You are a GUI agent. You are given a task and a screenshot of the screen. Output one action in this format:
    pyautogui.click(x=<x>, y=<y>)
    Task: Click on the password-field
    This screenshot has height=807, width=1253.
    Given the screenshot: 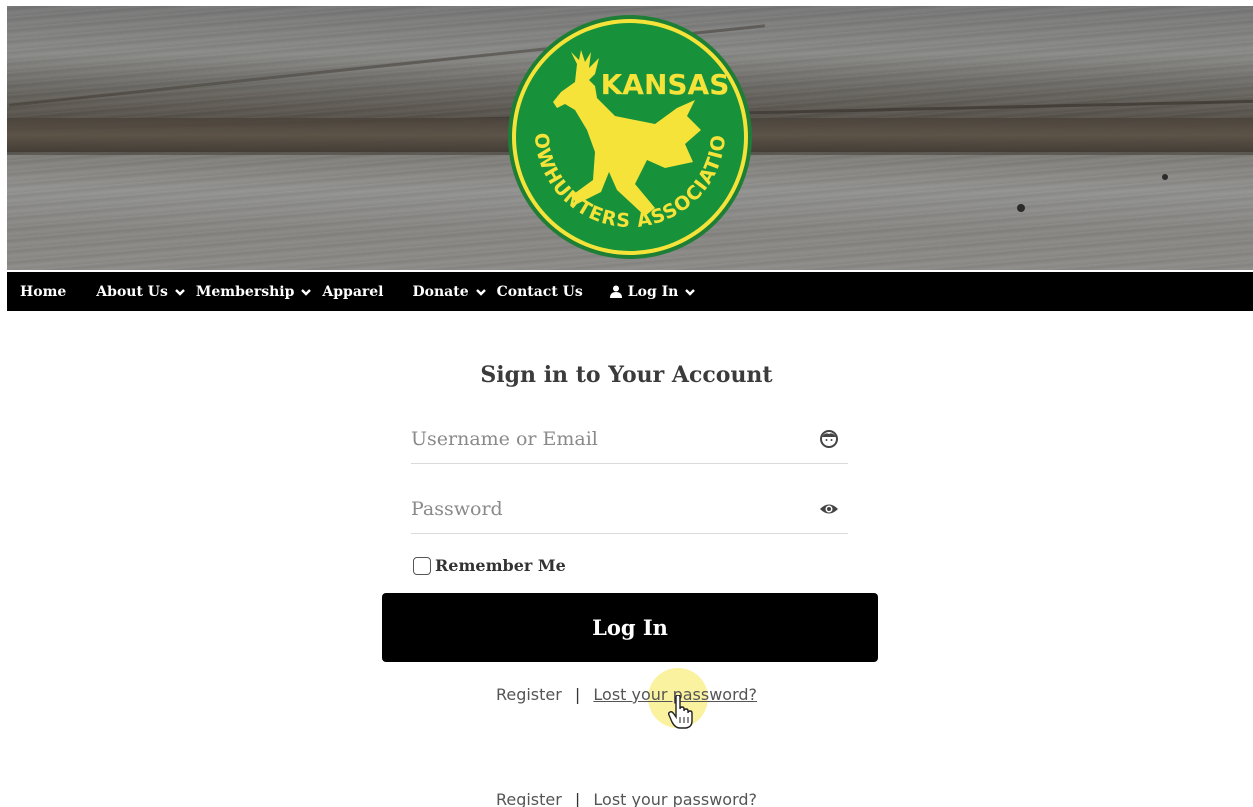 What is the action you would take?
    pyautogui.click(x=629, y=510)
    